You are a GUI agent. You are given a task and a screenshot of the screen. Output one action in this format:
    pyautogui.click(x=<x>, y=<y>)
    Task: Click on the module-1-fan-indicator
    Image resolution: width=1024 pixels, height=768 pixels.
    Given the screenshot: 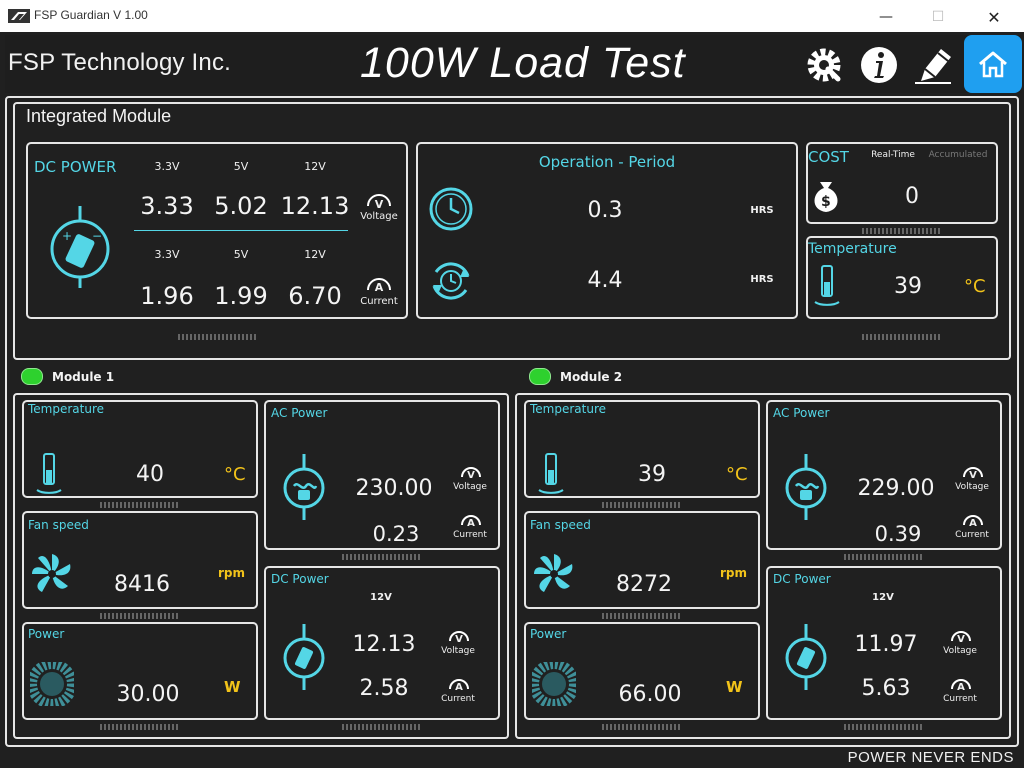 What is the action you would take?
    pyautogui.click(x=140, y=616)
    